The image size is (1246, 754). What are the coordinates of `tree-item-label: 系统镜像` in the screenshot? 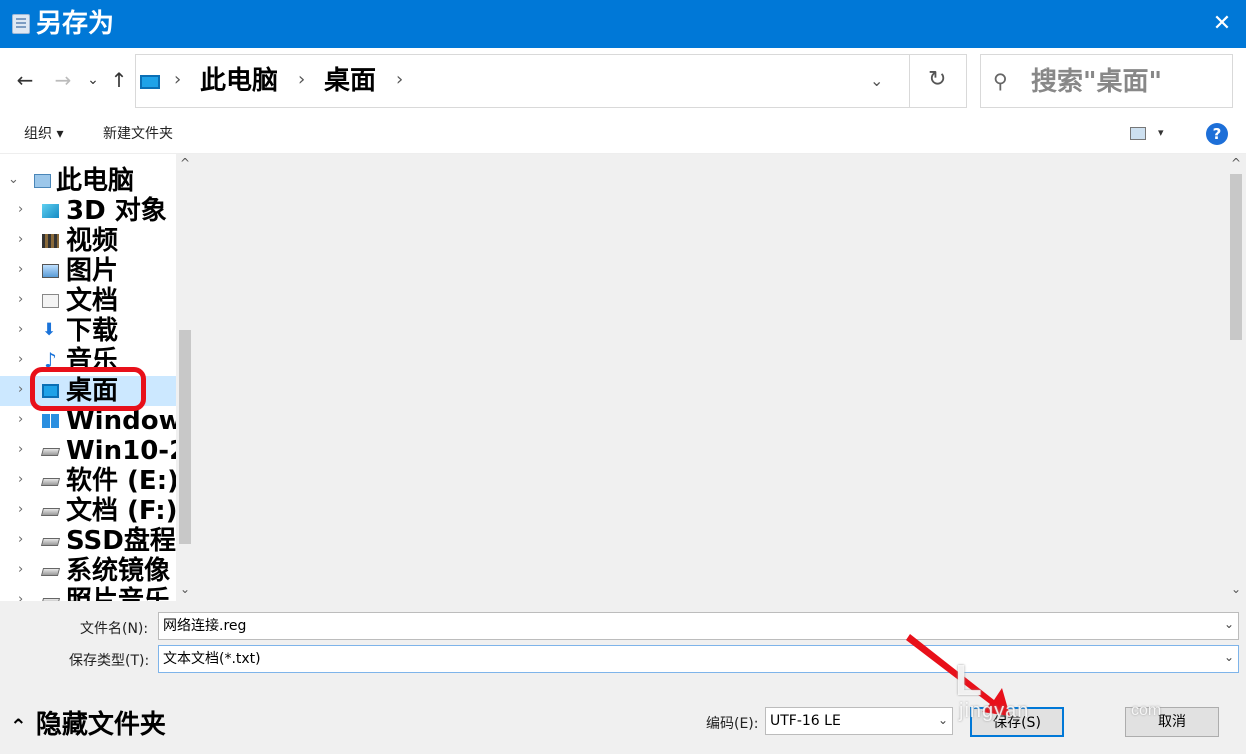 It's located at (118, 571).